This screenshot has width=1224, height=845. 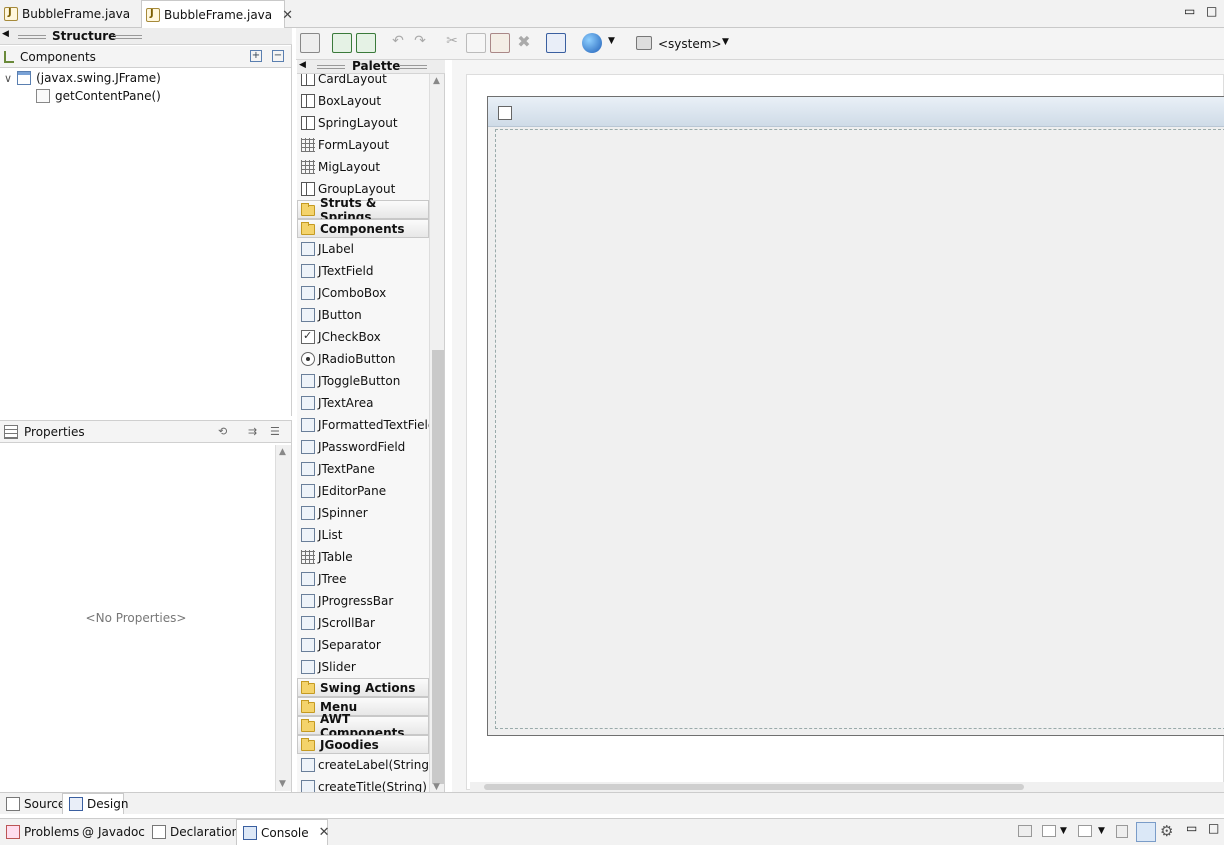 What do you see at coordinates (332, 579) in the screenshot?
I see `palette-item-label: JTree` at bounding box center [332, 579].